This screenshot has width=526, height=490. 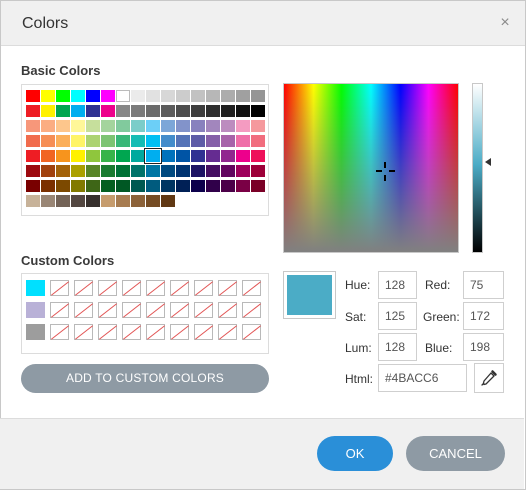 I want to click on lum-field: 128, so click(x=397, y=347).